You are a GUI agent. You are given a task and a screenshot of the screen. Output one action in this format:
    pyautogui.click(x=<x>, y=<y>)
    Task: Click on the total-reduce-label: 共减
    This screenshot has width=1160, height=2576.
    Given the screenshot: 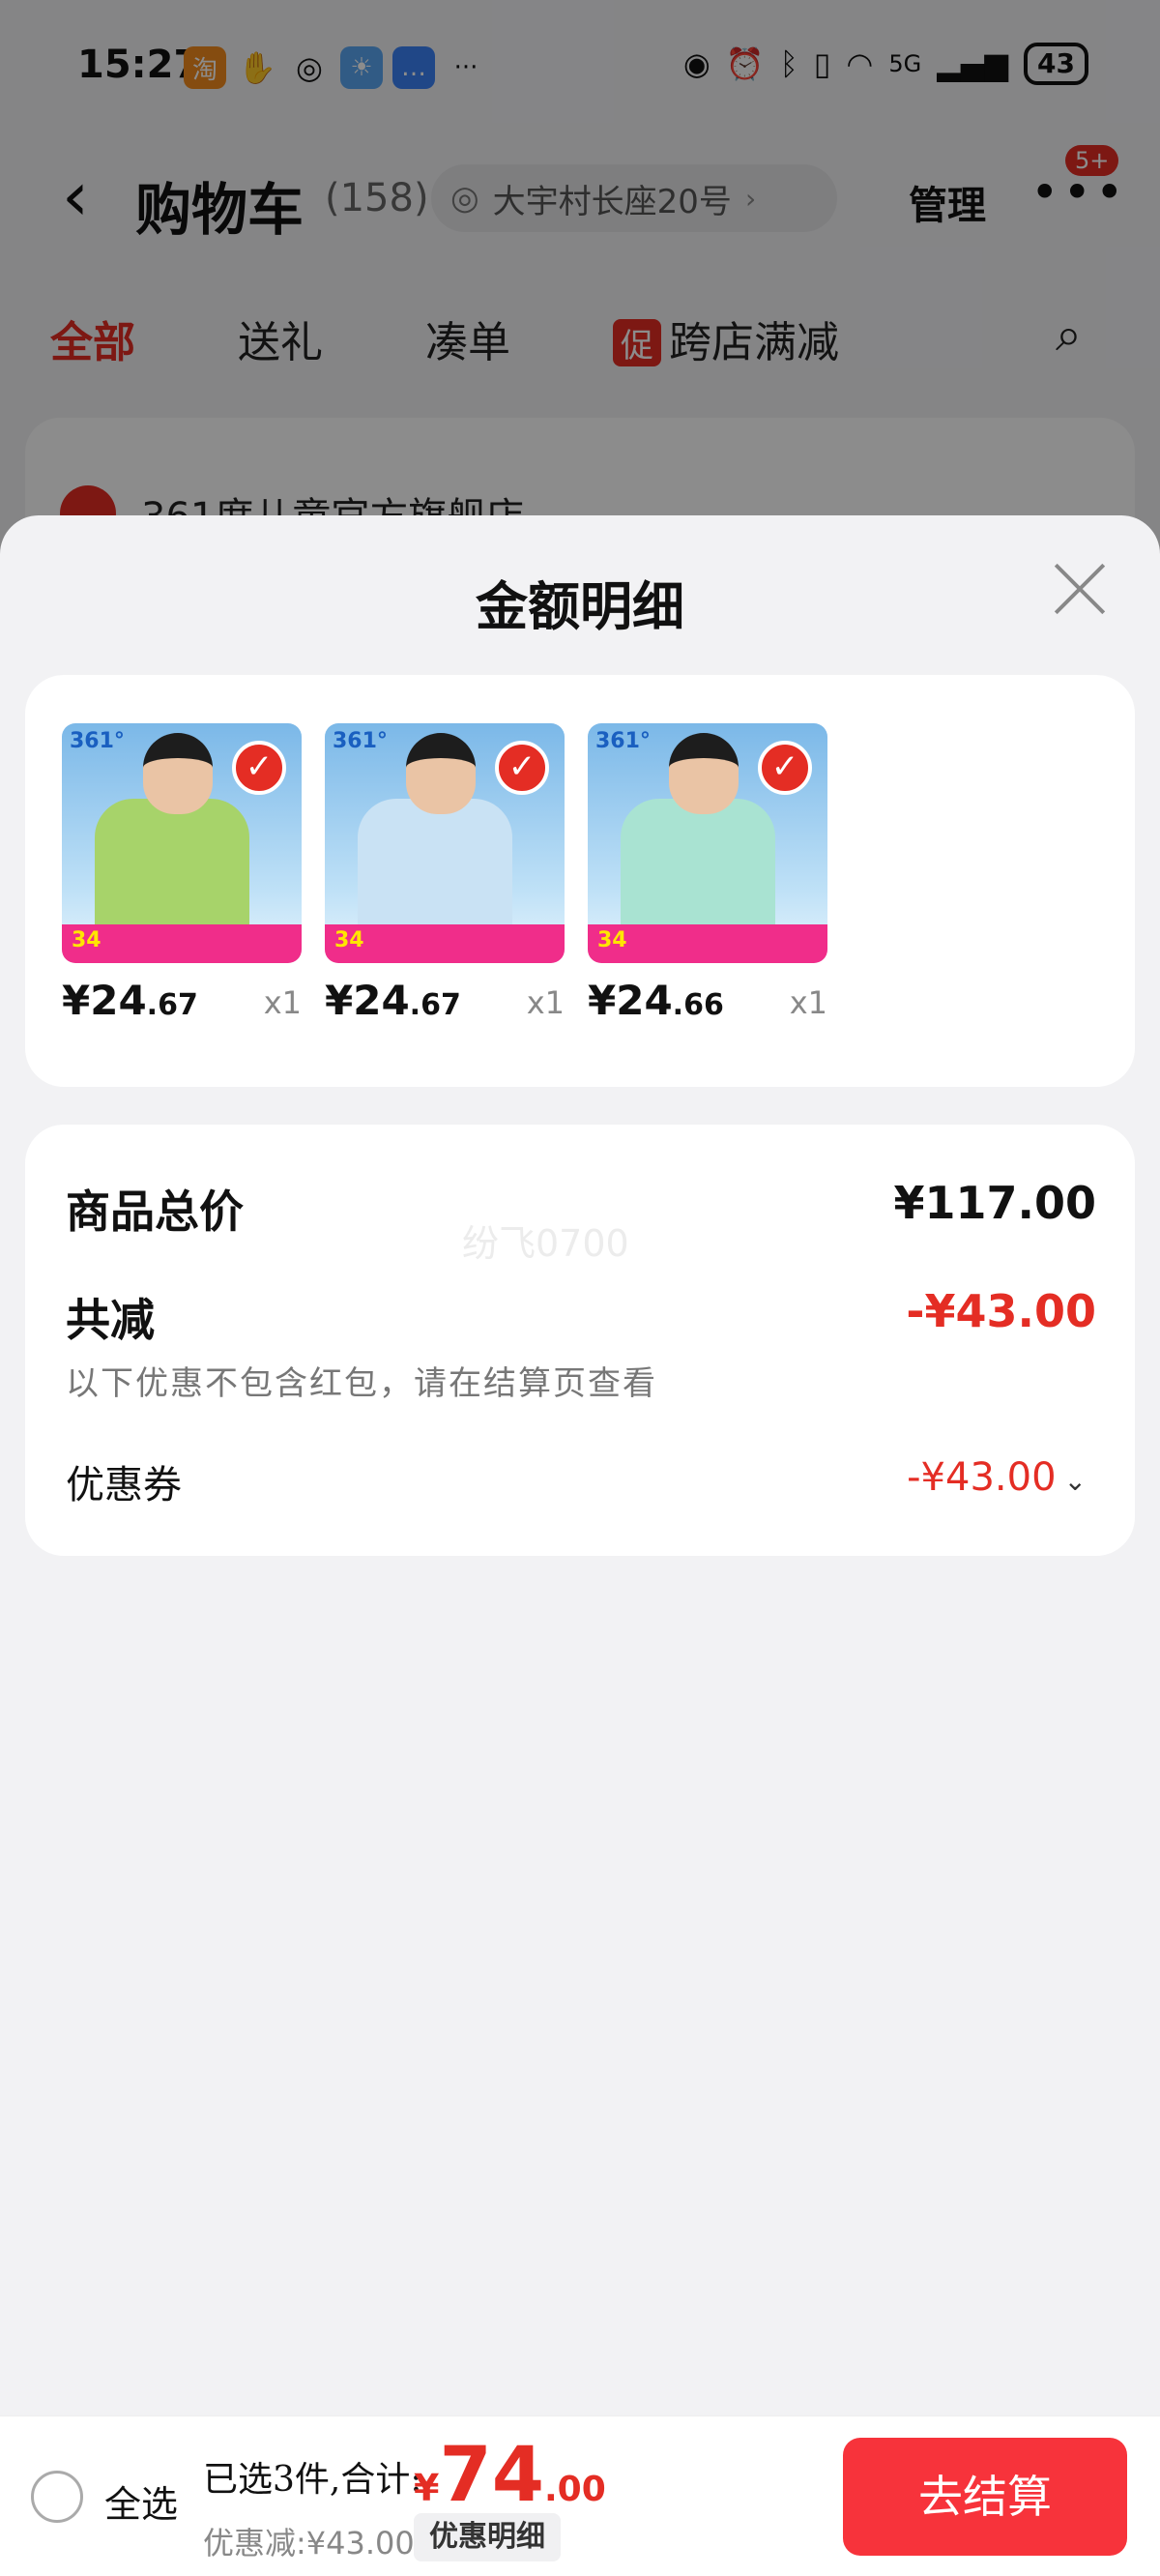 What is the action you would take?
    pyautogui.click(x=111, y=1320)
    